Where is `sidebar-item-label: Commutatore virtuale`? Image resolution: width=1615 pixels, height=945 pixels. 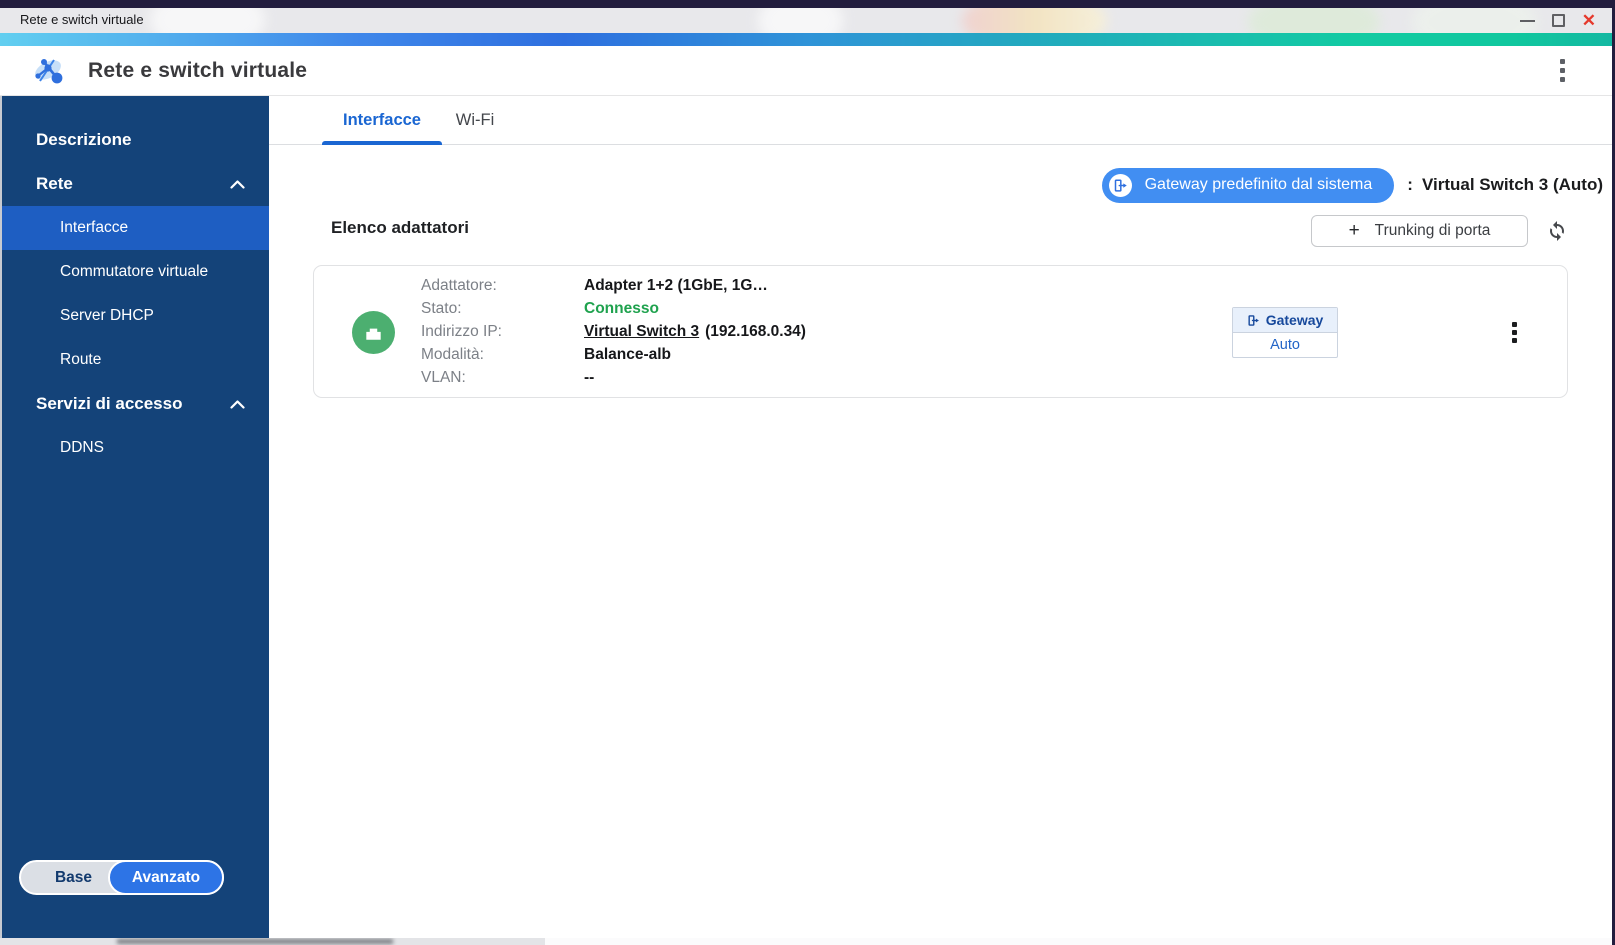
sidebar-item-label: Commutatore virtuale is located at coordinates (134, 271).